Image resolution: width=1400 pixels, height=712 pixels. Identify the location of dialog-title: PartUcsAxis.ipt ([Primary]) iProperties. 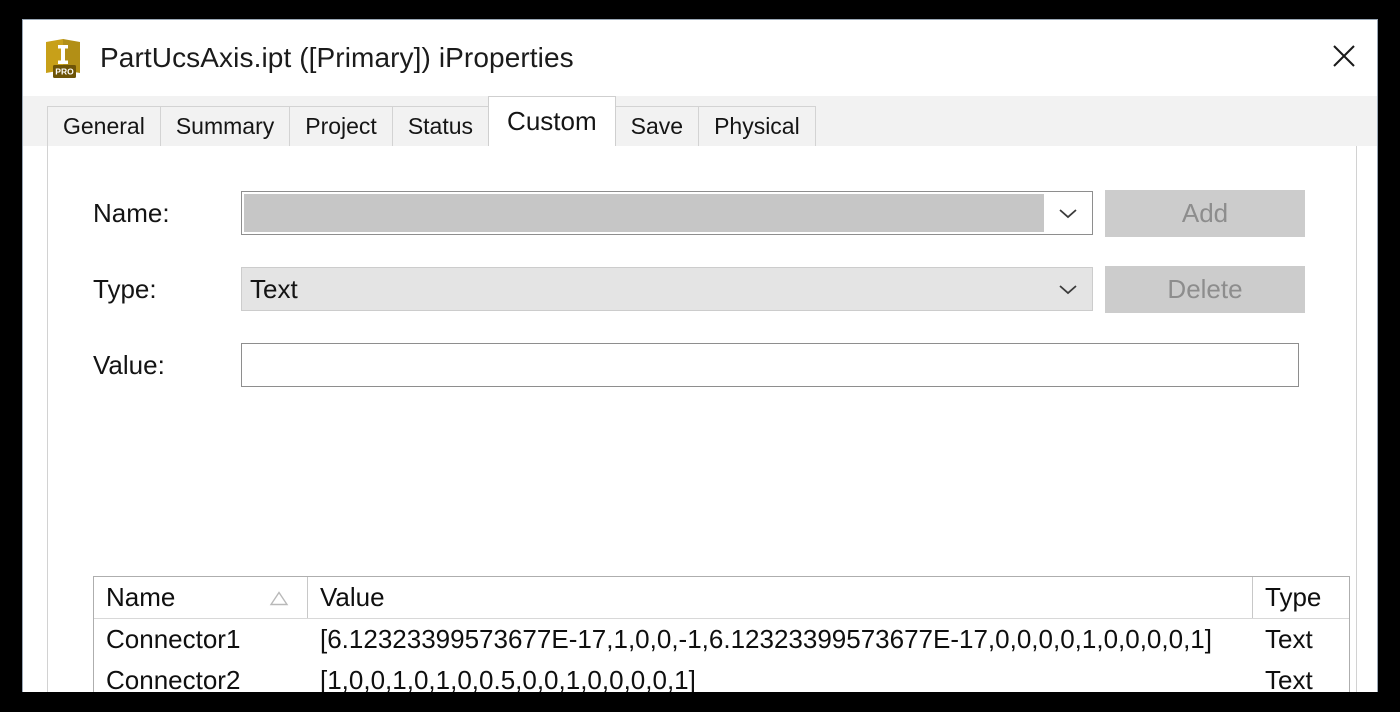
(337, 57).